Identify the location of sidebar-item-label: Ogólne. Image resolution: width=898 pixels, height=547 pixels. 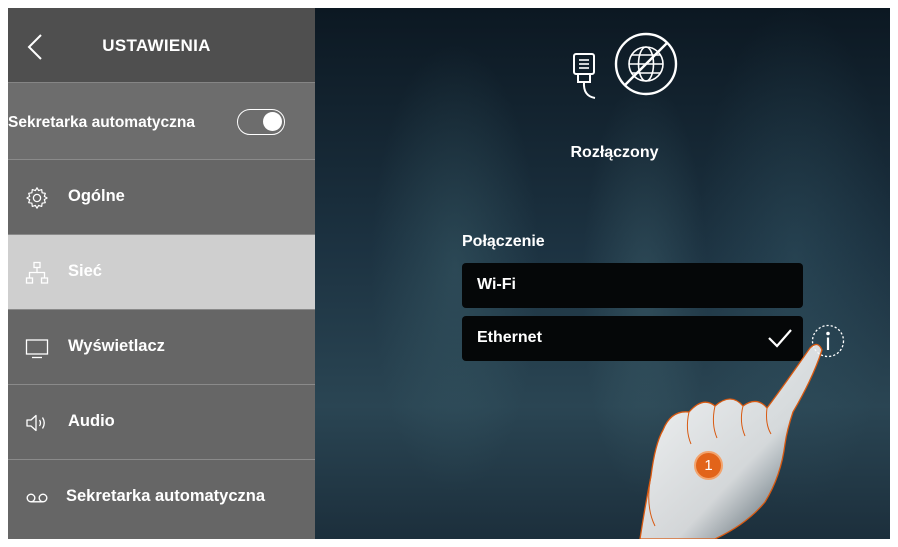
(96, 196).